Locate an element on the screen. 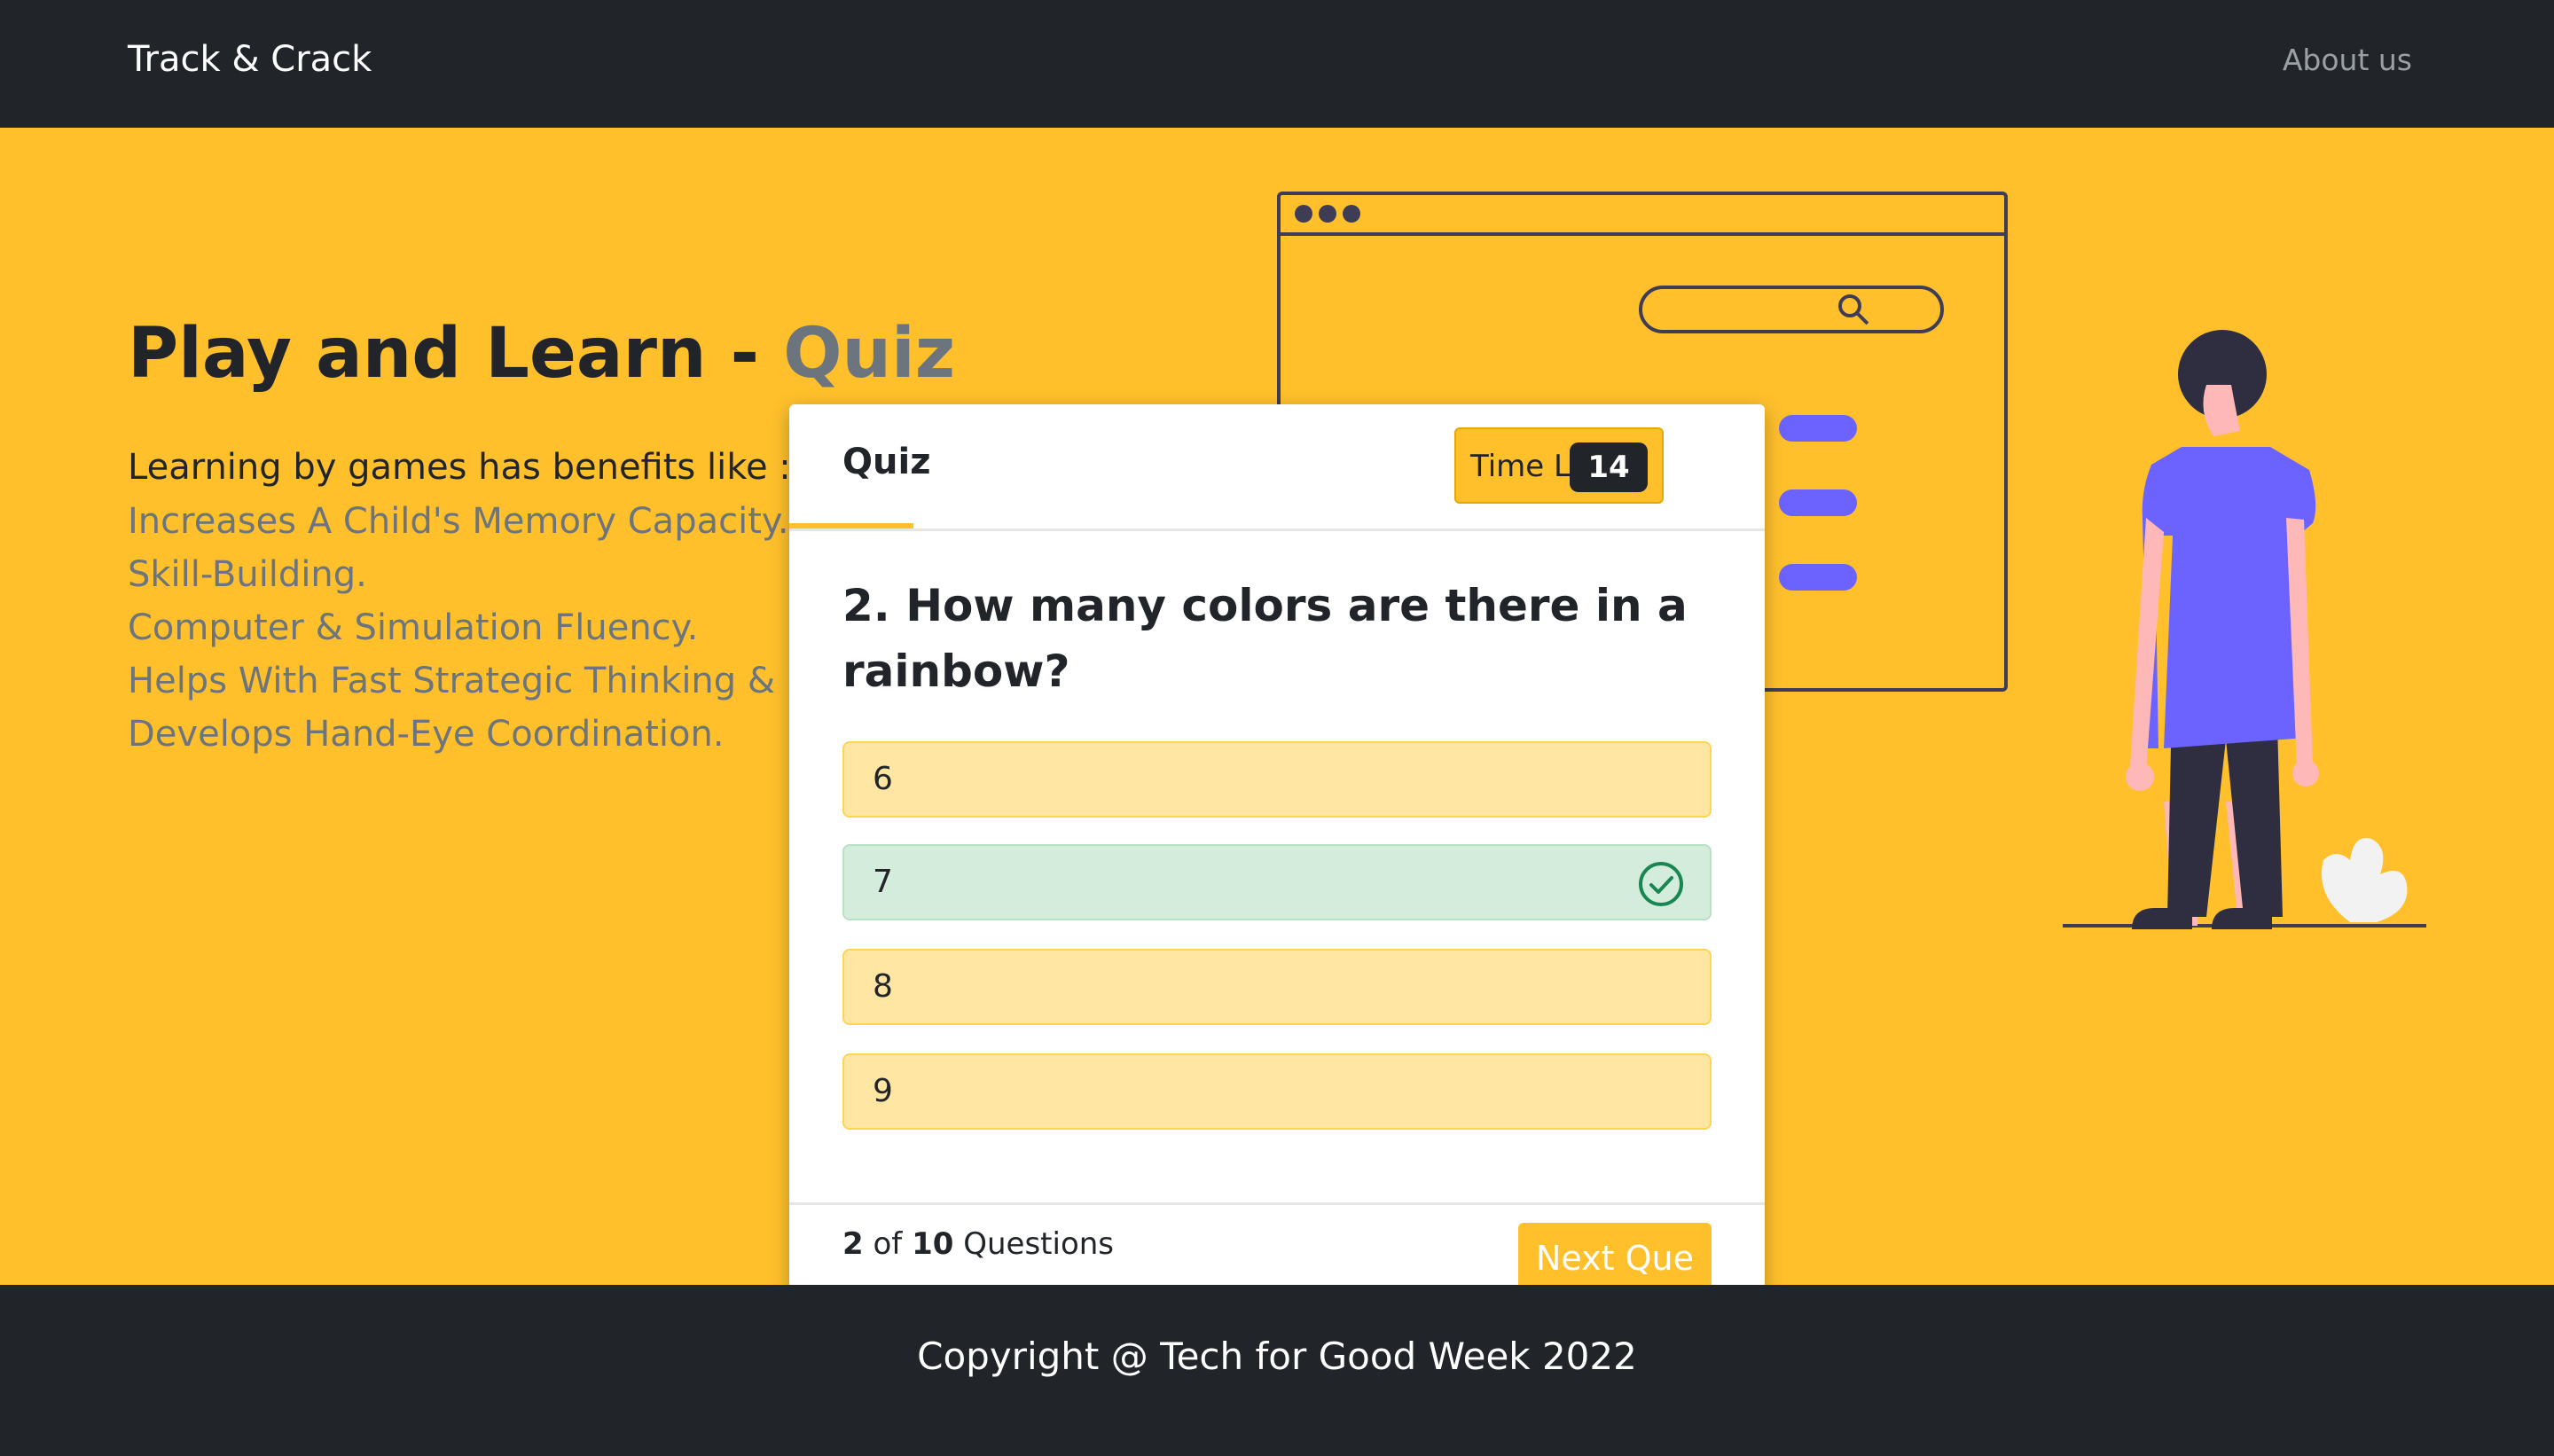 The height and width of the screenshot is (1456, 2554). question-progress: 2 of 10 Questions is located at coordinates (978, 1244).